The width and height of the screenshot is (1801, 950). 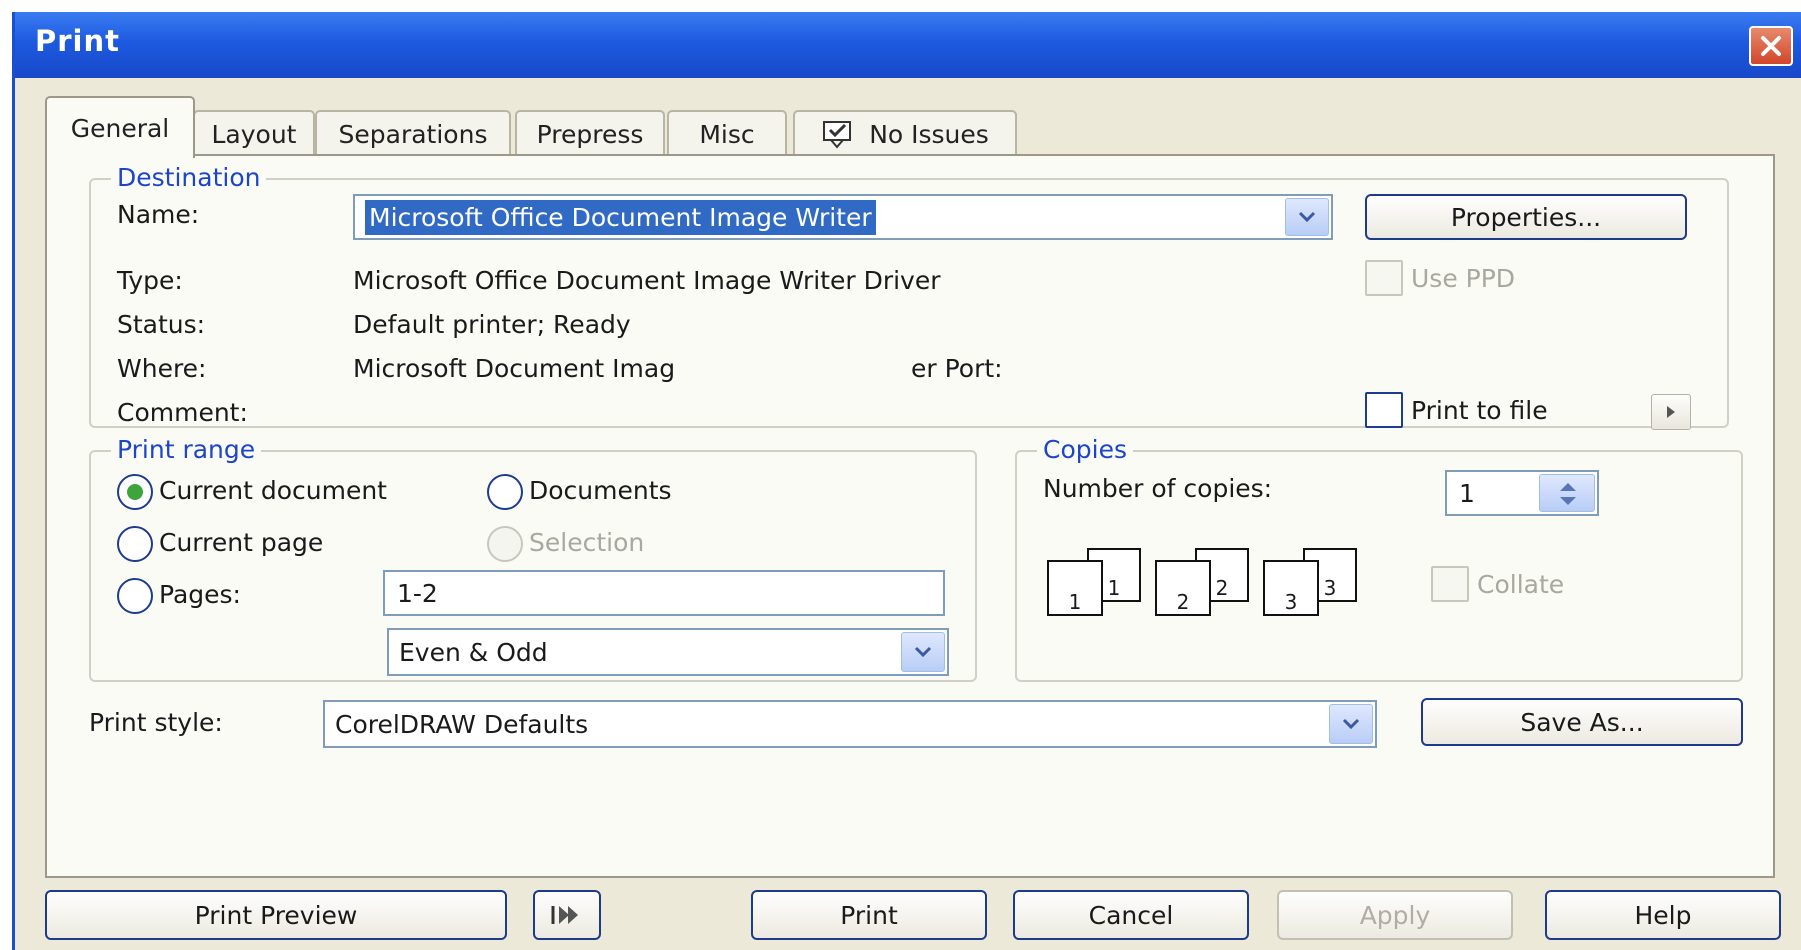 What do you see at coordinates (162, 368) in the screenshot?
I see `where-label: Where:` at bounding box center [162, 368].